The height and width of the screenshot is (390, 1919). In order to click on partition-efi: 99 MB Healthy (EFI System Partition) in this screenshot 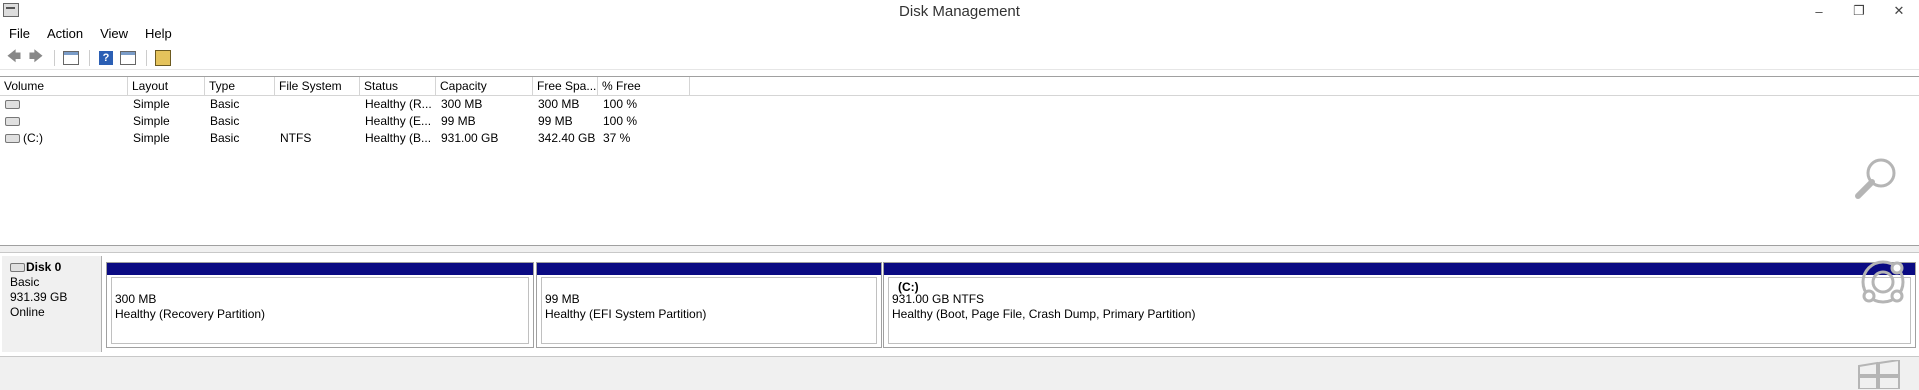, I will do `click(709, 305)`.